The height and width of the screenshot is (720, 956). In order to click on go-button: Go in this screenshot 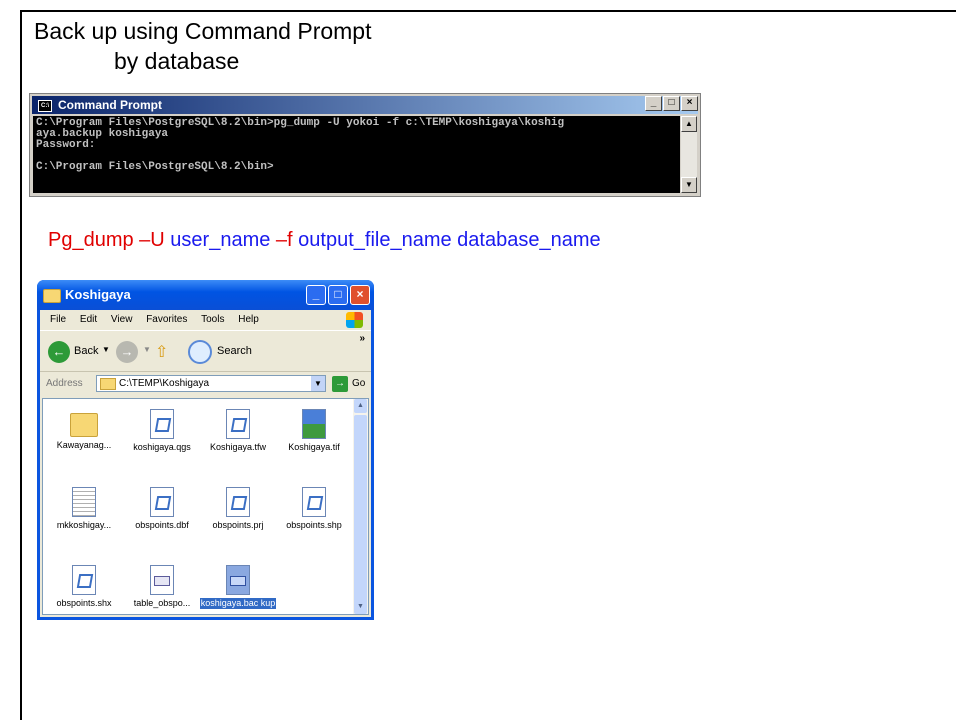, I will do `click(358, 383)`.